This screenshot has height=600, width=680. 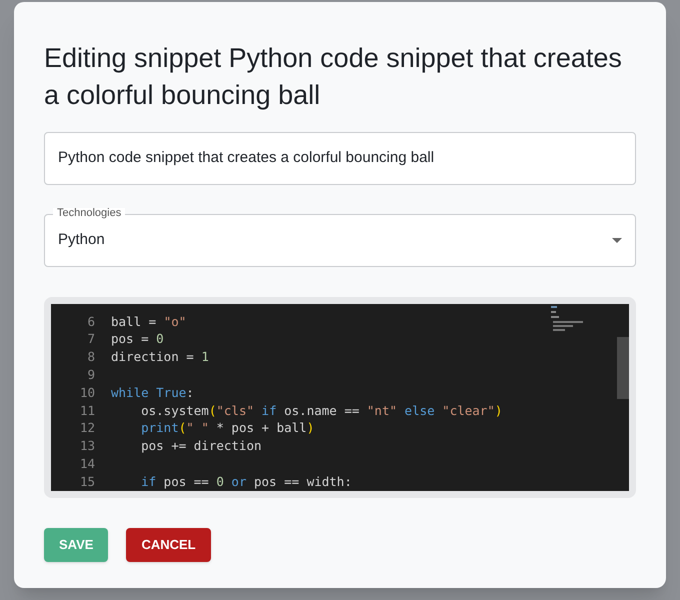 What do you see at coordinates (201, 446) in the screenshot?
I see `code-line: pos += direction` at bounding box center [201, 446].